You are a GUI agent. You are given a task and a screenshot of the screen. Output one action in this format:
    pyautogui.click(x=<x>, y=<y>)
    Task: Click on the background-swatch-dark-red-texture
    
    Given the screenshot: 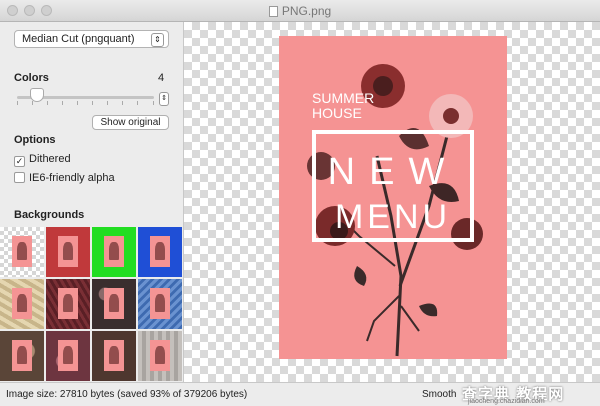 What is the action you would take?
    pyautogui.click(x=68, y=304)
    